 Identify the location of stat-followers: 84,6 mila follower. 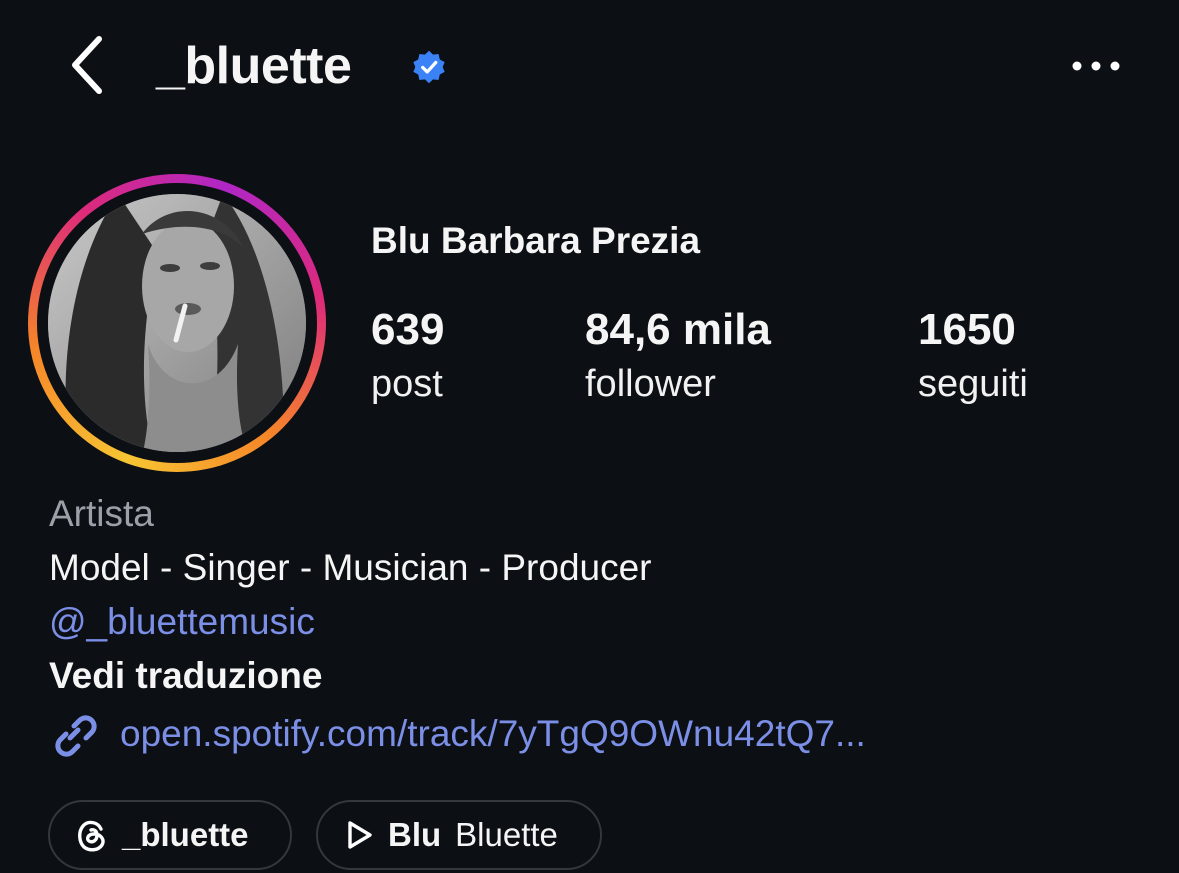
(678, 356).